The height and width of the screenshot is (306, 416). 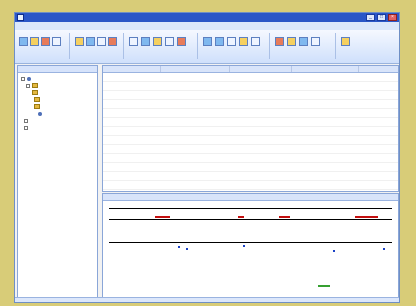 I want to click on copy-icon, so click(x=90, y=41).